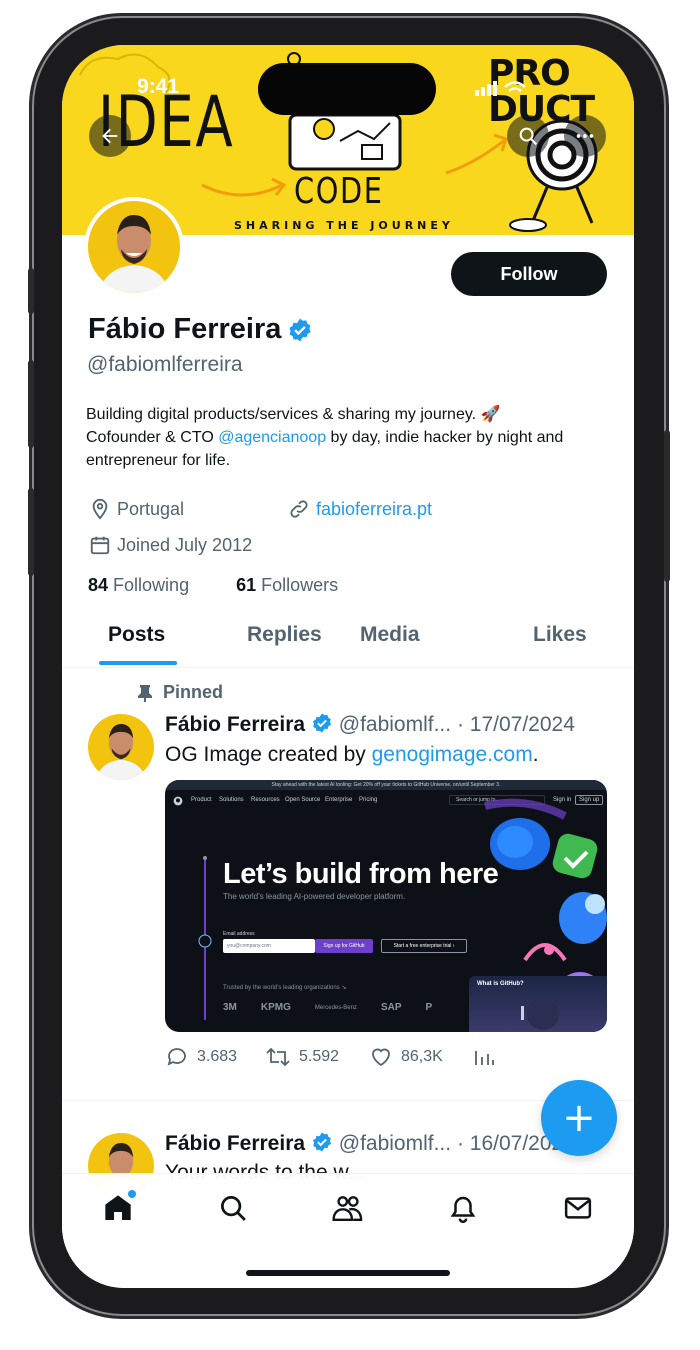  Describe the element at coordinates (100, 545) in the screenshot. I see `calendar-icon` at that location.